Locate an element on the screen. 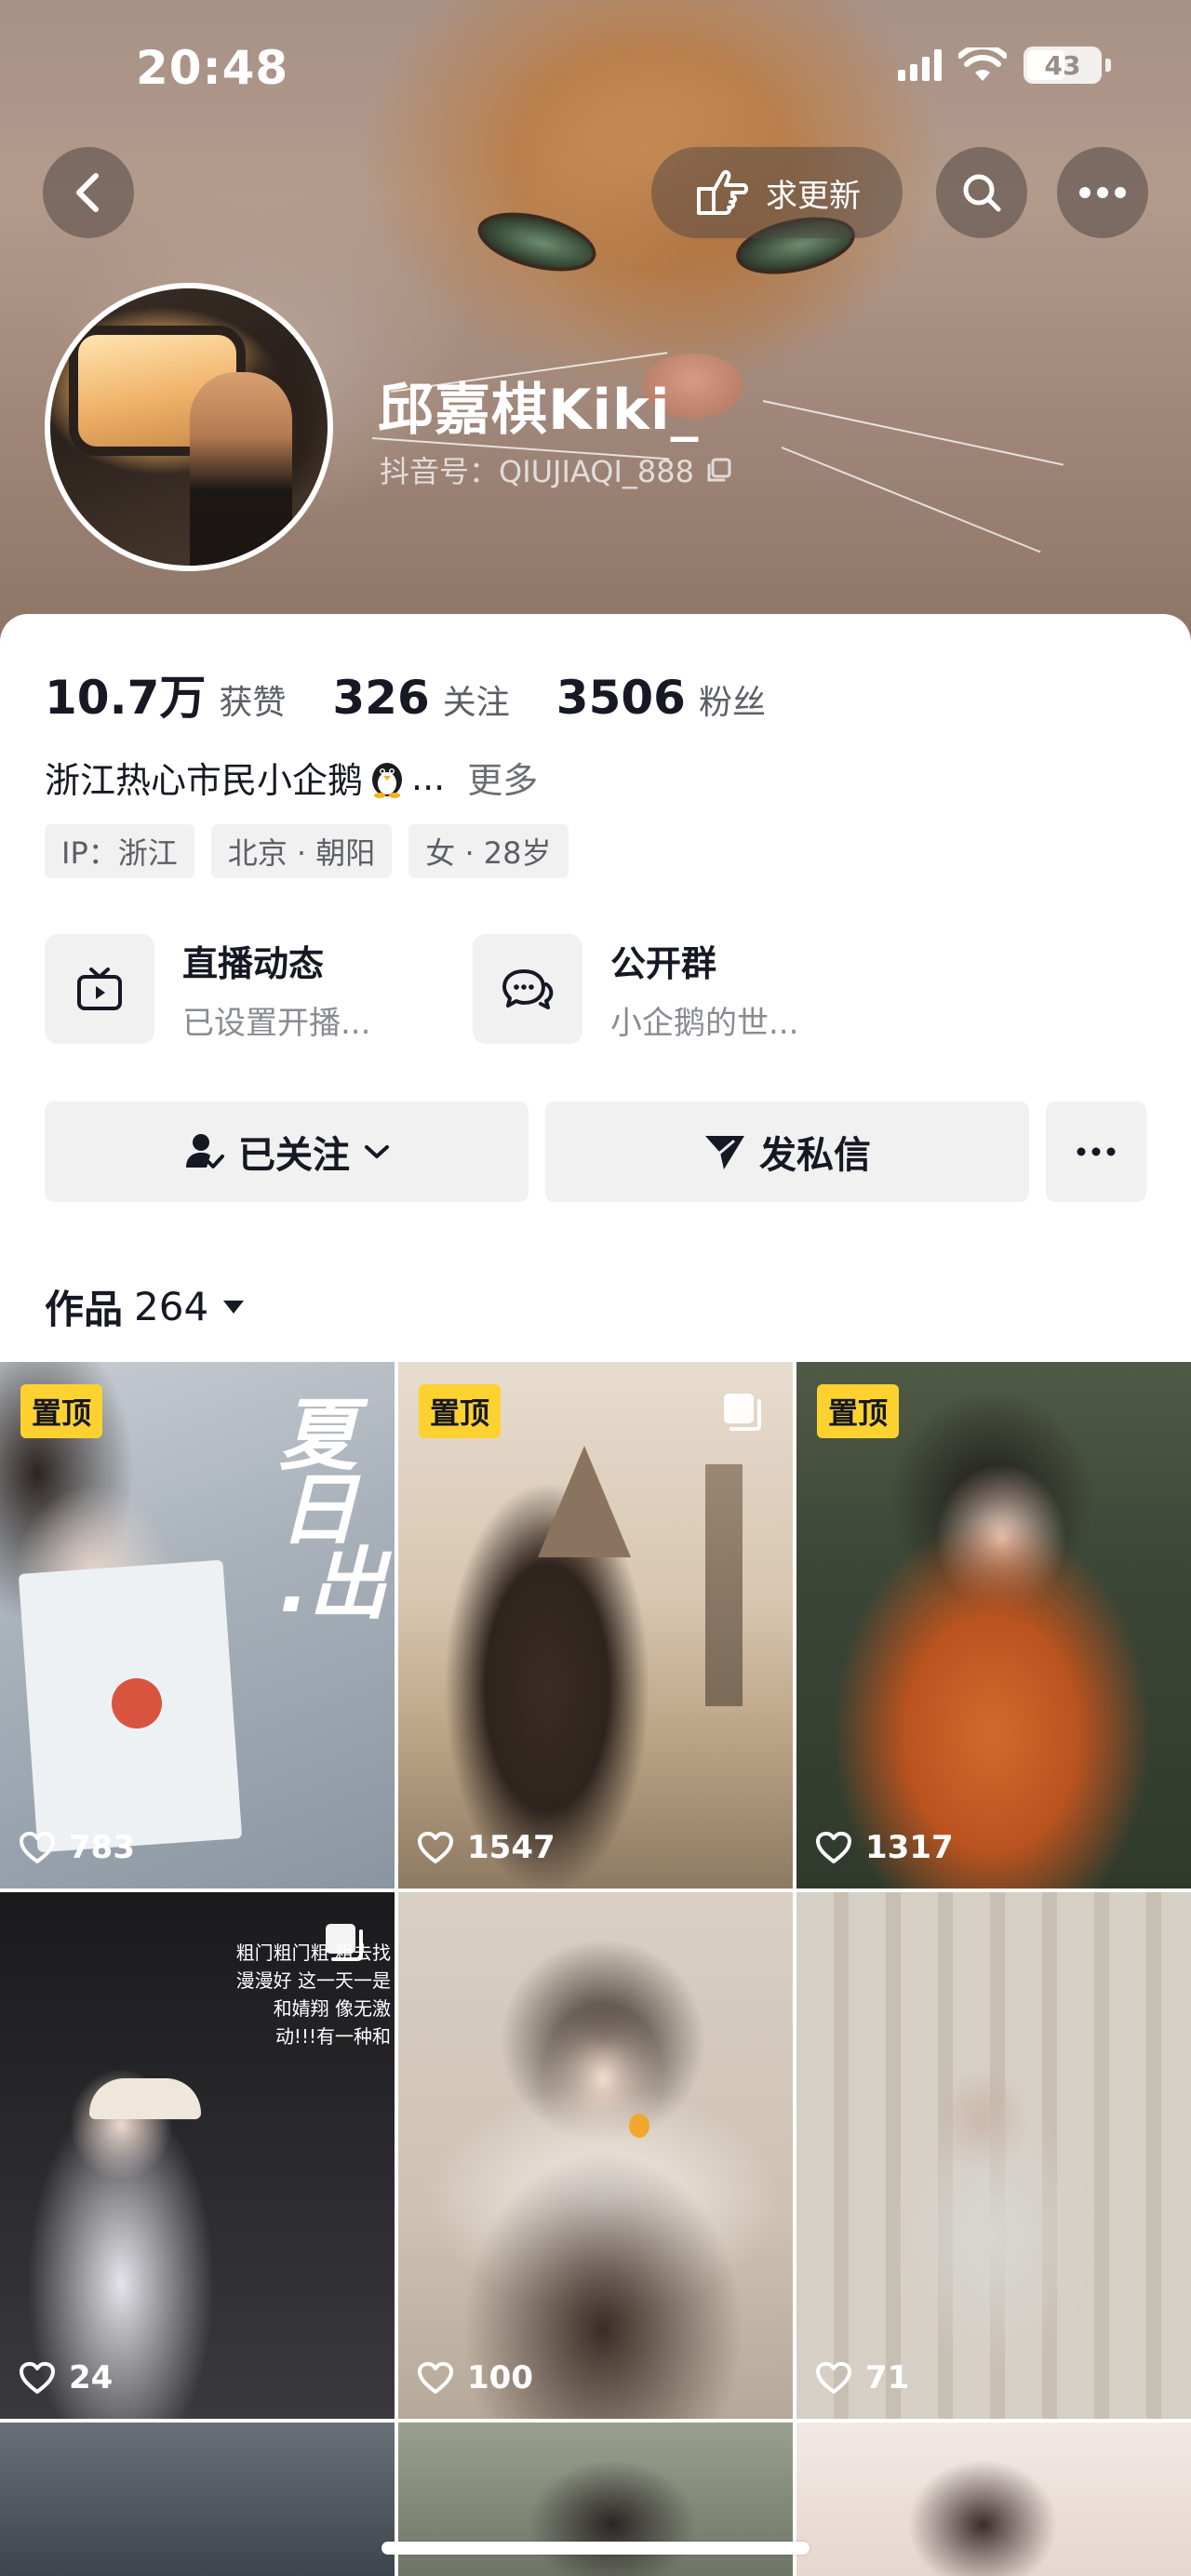  works-tab: 作品 264 is located at coordinates (146, 1306).